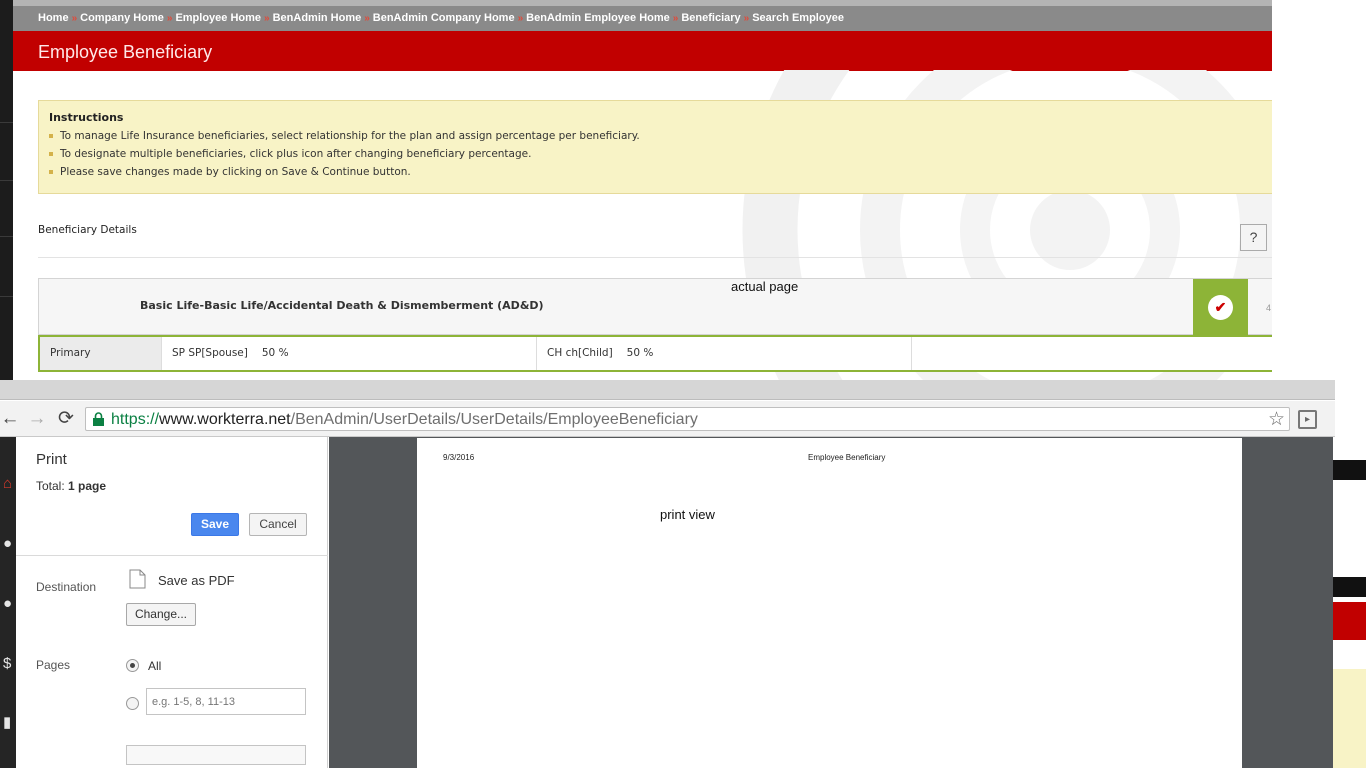 This screenshot has height=768, width=1366. What do you see at coordinates (642, 51) in the screenshot?
I see `title-bar: Employee Beneficiary` at bounding box center [642, 51].